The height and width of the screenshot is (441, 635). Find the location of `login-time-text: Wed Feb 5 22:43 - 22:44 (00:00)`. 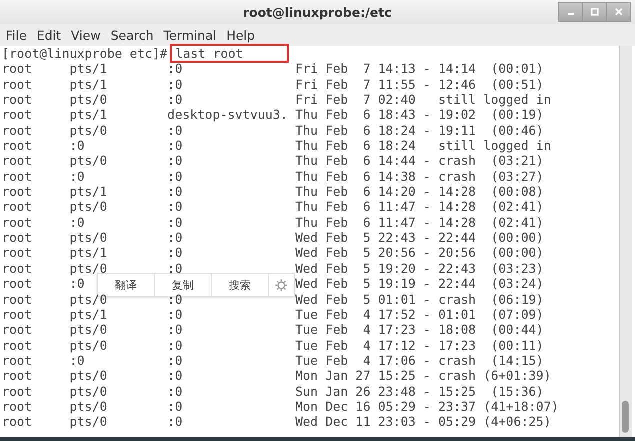

login-time-text: Wed Feb 5 22:43 - 22:44 (00:00) is located at coordinates (419, 238).